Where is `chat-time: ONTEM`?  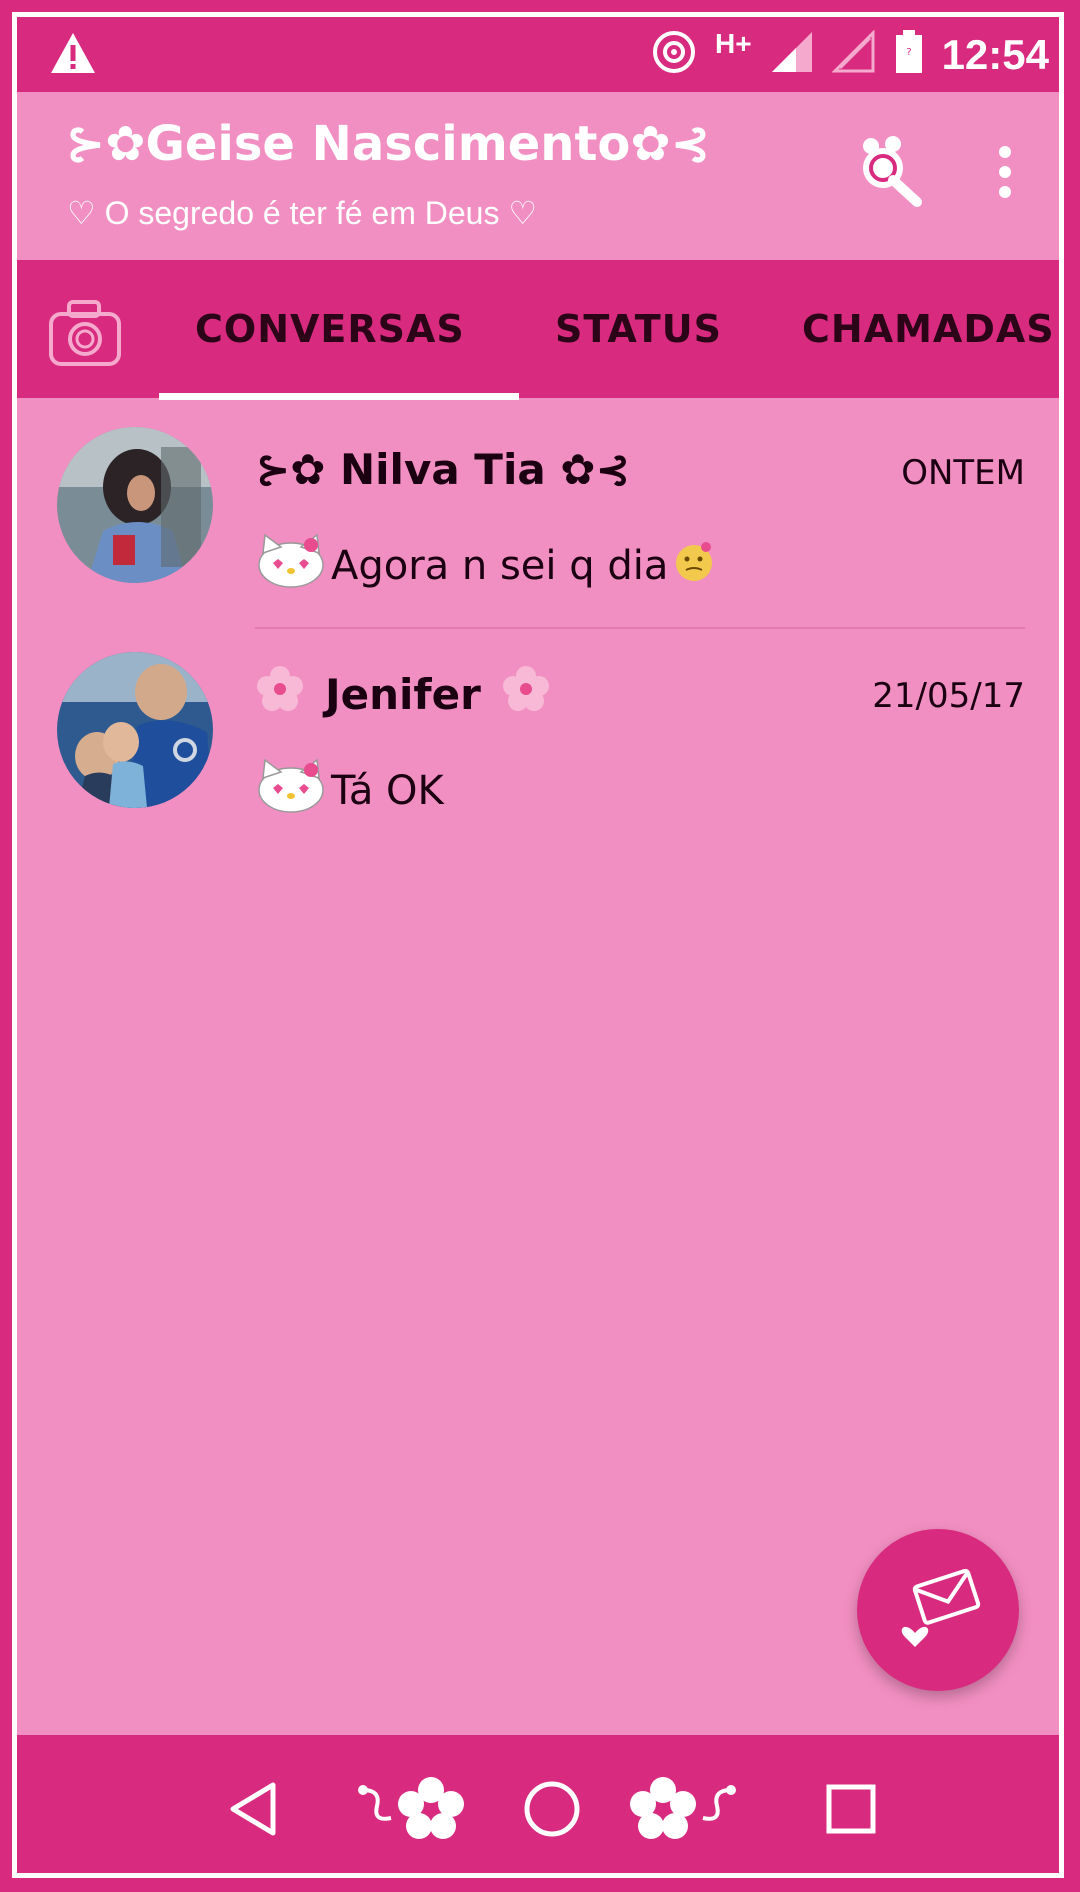 chat-time: ONTEM is located at coordinates (963, 473).